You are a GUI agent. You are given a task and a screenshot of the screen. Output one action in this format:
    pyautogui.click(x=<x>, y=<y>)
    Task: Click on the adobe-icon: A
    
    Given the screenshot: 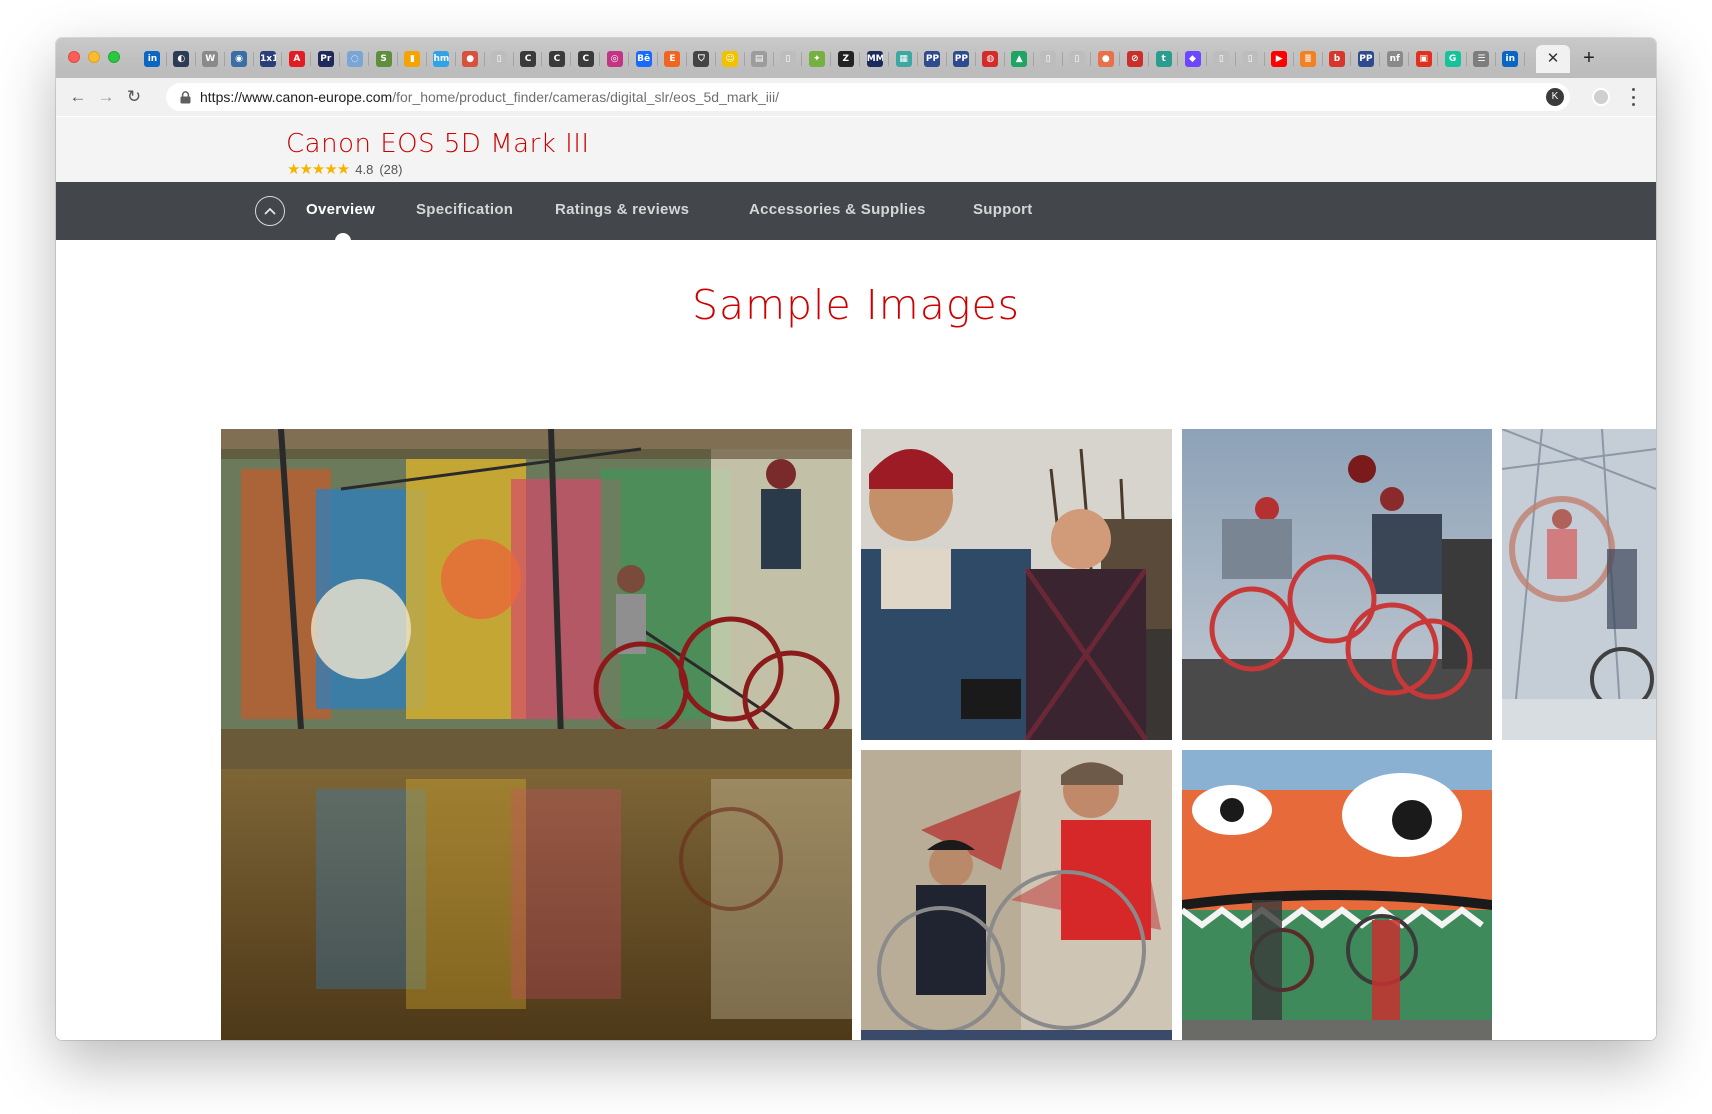 What is the action you would take?
    pyautogui.click(x=296, y=59)
    